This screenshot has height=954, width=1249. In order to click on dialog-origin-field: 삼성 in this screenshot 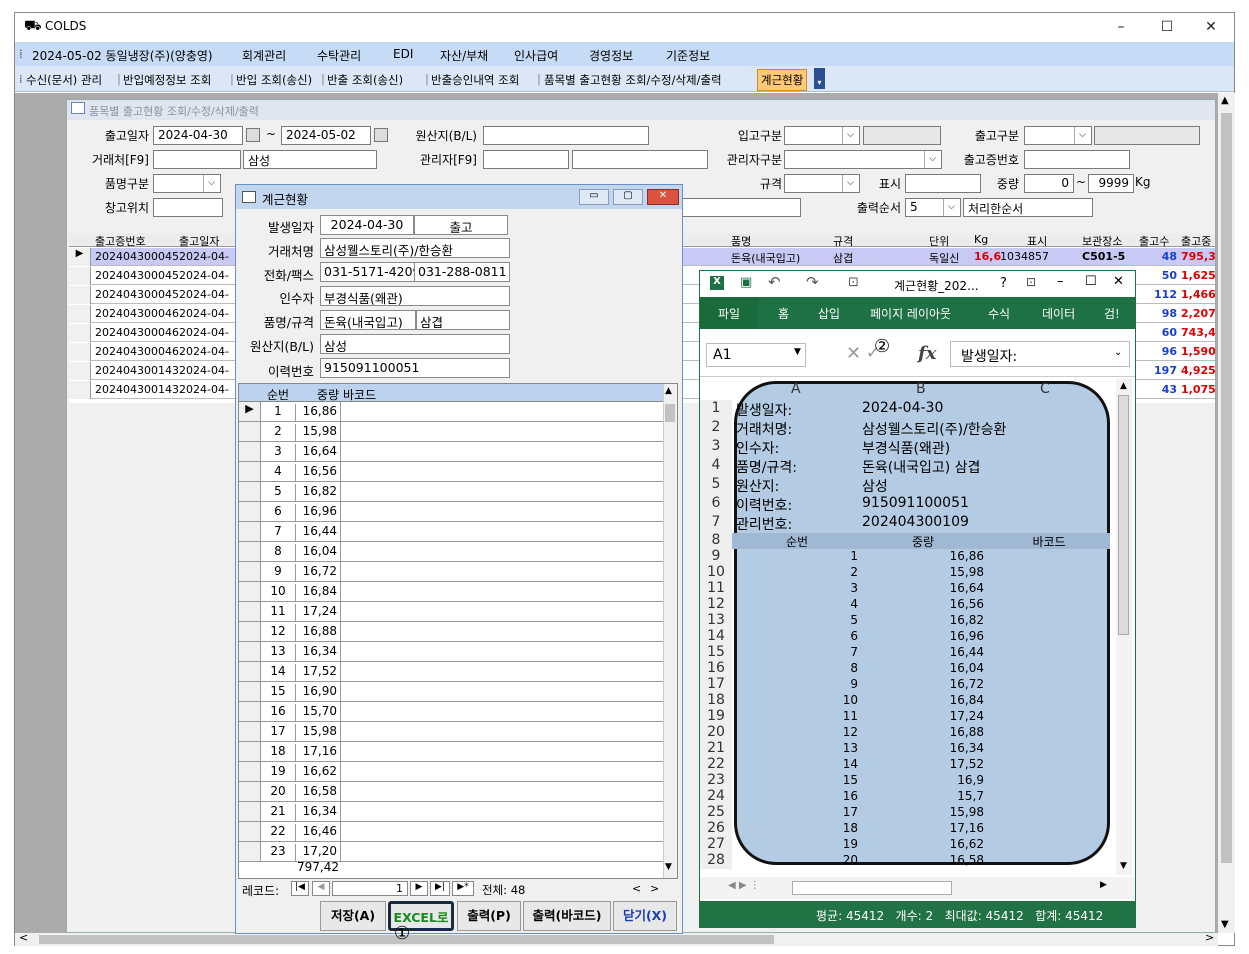, I will do `click(415, 344)`.